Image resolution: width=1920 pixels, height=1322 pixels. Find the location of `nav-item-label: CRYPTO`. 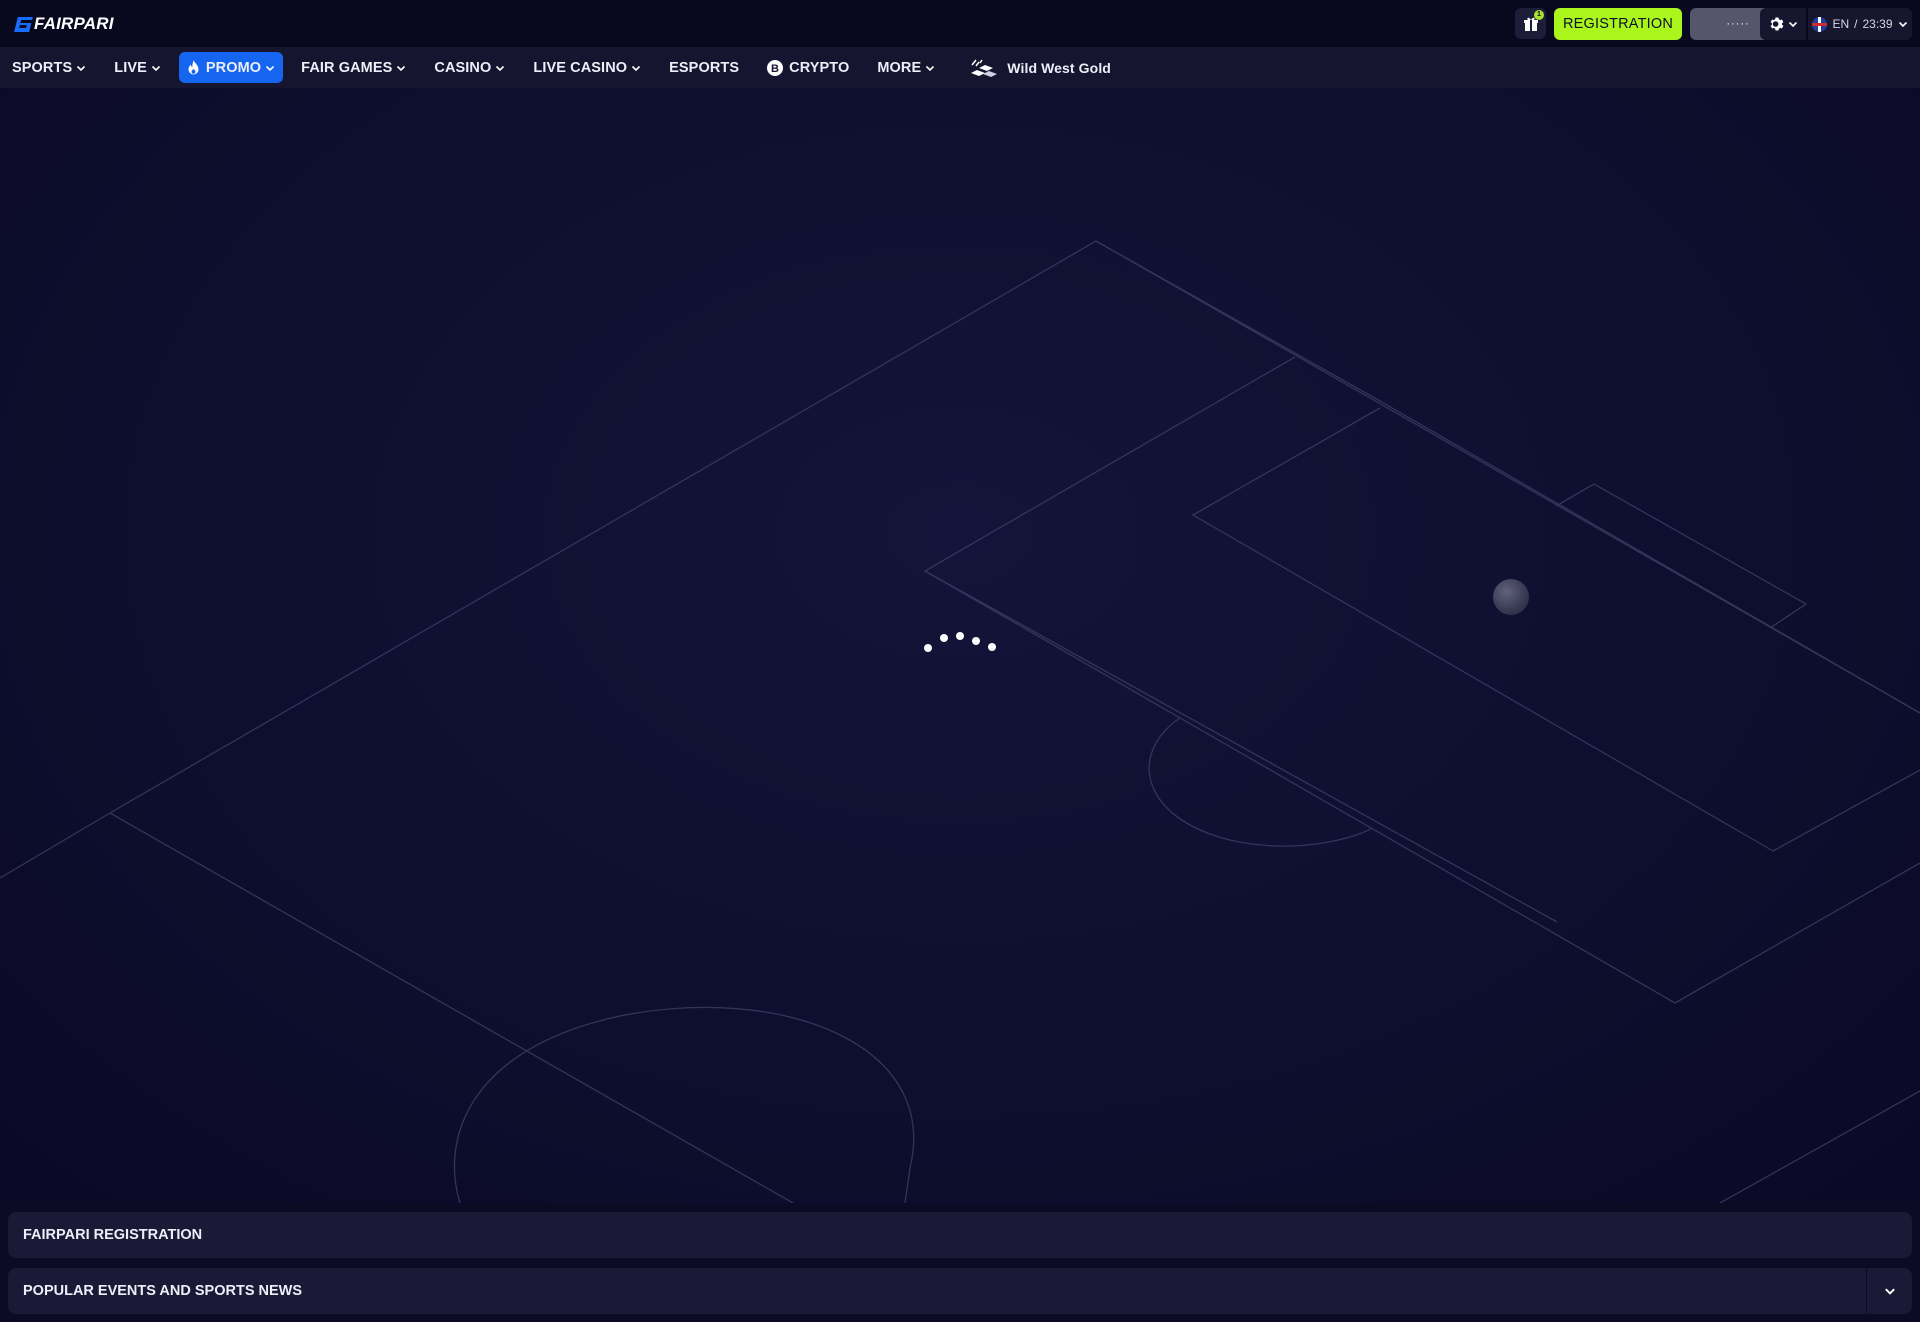

nav-item-label: CRYPTO is located at coordinates (819, 67).